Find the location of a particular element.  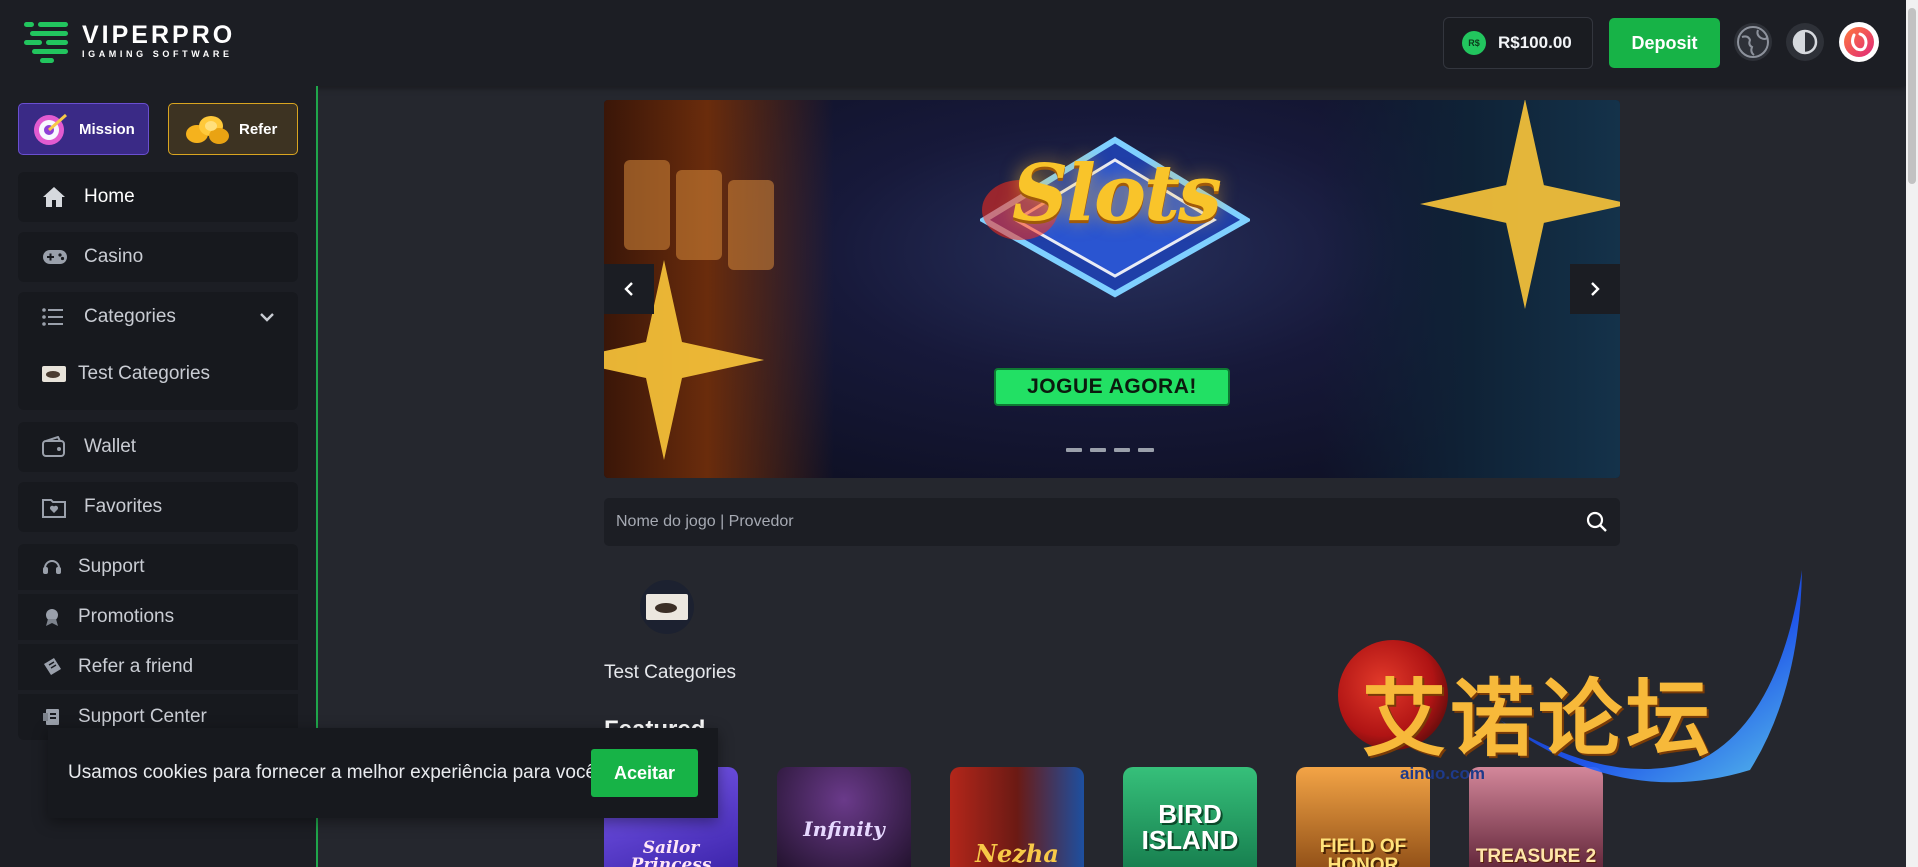

sidebar-item-label: Categories is located at coordinates (130, 316).